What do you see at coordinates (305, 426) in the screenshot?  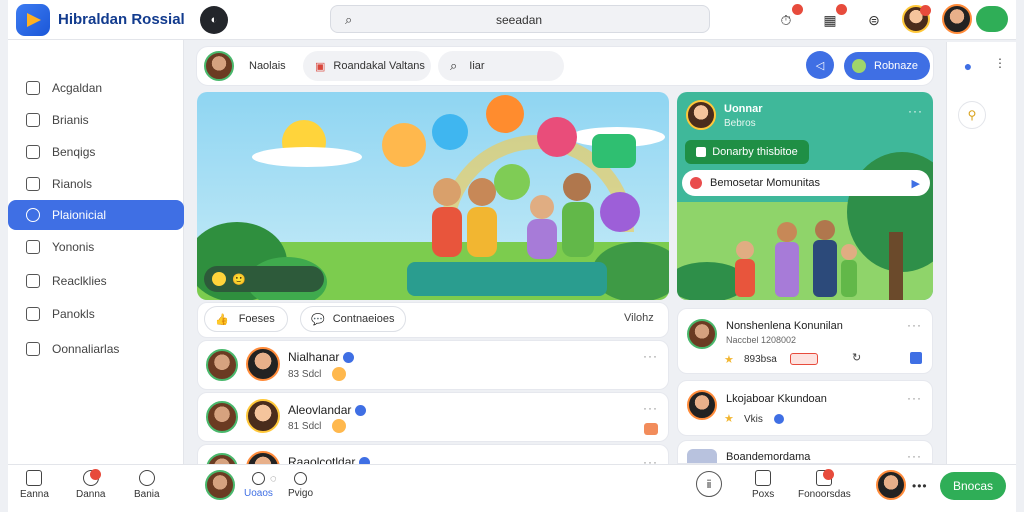 I see `comment-meta: 81 Sdcl` at bounding box center [305, 426].